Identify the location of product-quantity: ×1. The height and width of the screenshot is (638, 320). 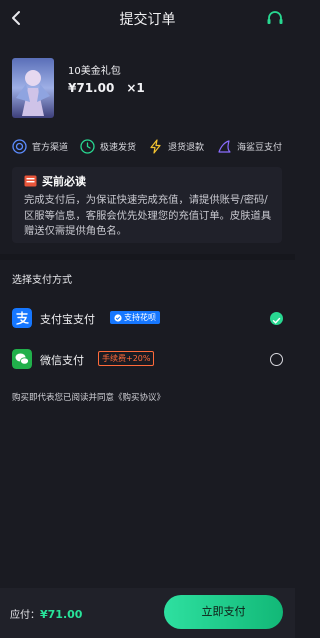
(135, 88).